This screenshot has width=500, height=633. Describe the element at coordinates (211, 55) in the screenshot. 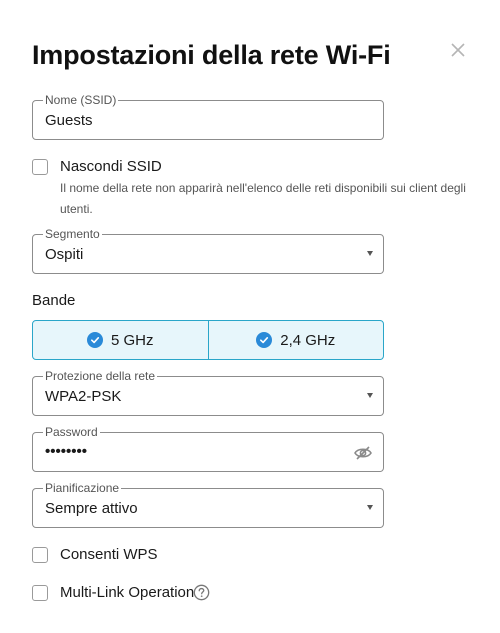

I see `dialog-title: Impostazioni della rete Wi-Fi` at that location.